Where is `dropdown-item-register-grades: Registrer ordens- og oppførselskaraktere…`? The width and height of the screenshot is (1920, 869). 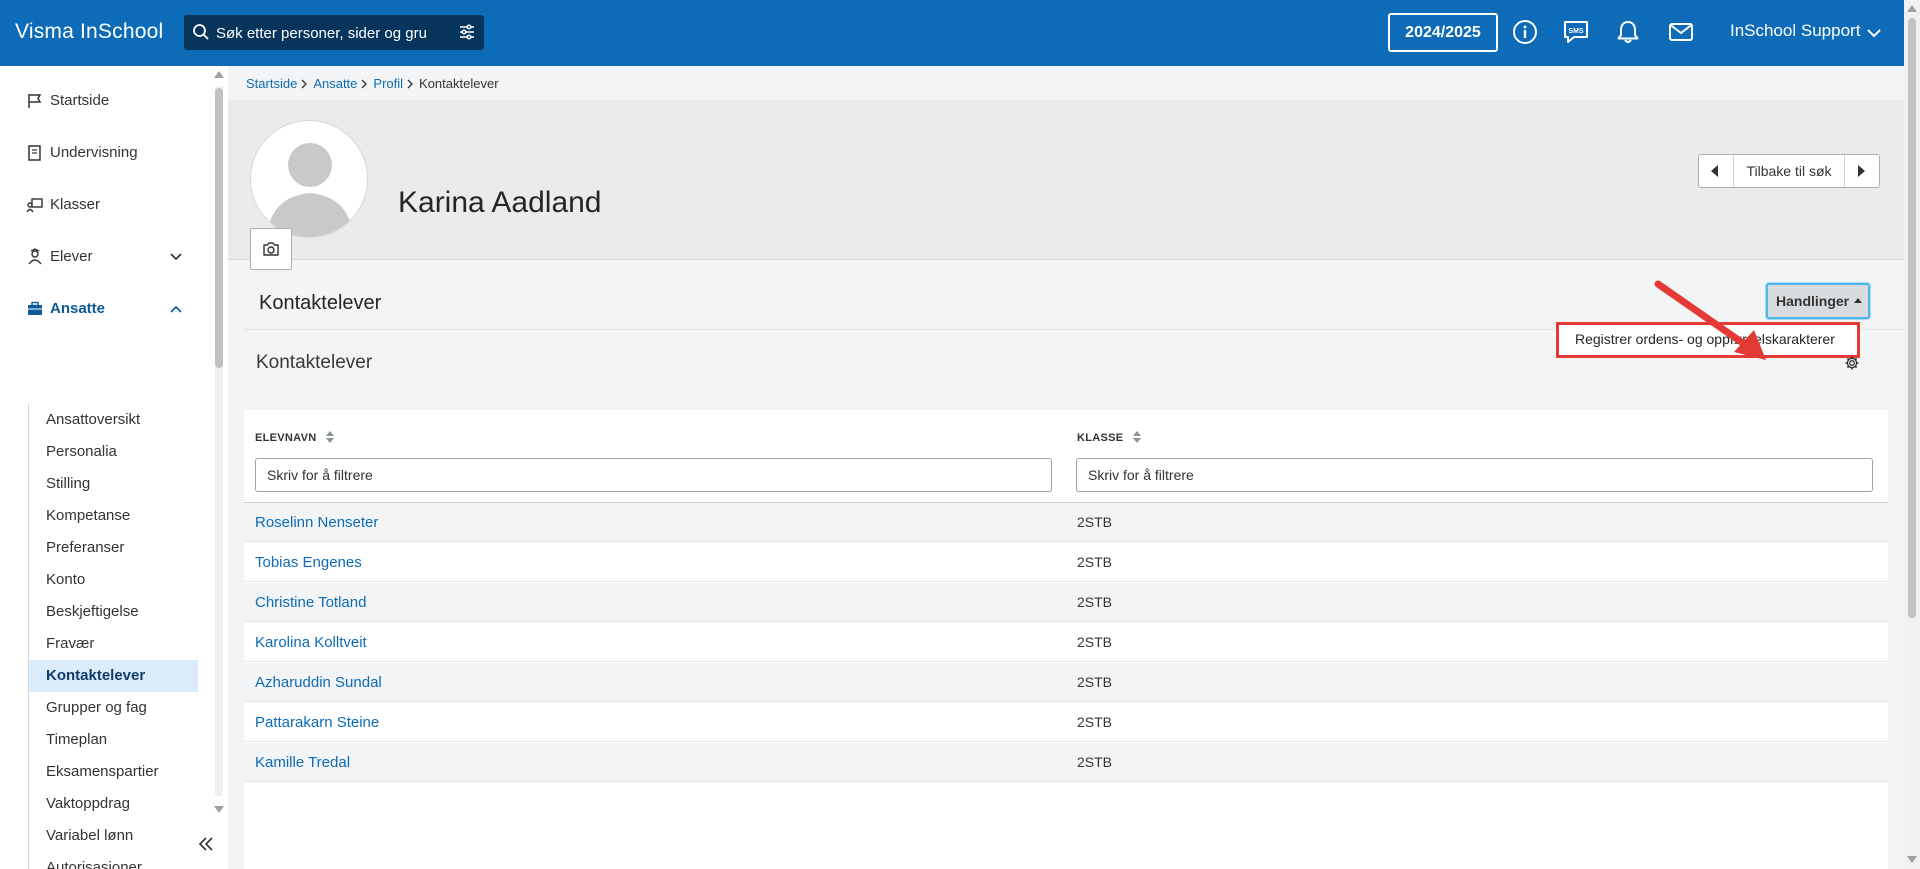
dropdown-item-register-grades: Registrer ordens- og oppførselskaraktere… is located at coordinates (1708, 340).